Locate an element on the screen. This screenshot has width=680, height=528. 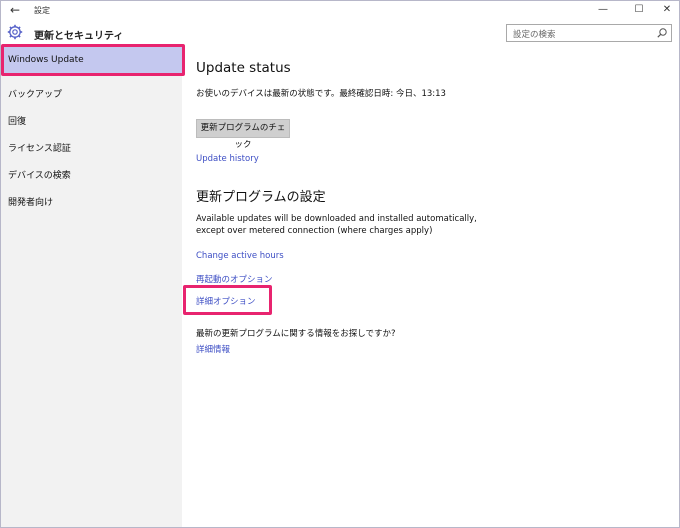
gear-icon is located at coordinates (15, 32).